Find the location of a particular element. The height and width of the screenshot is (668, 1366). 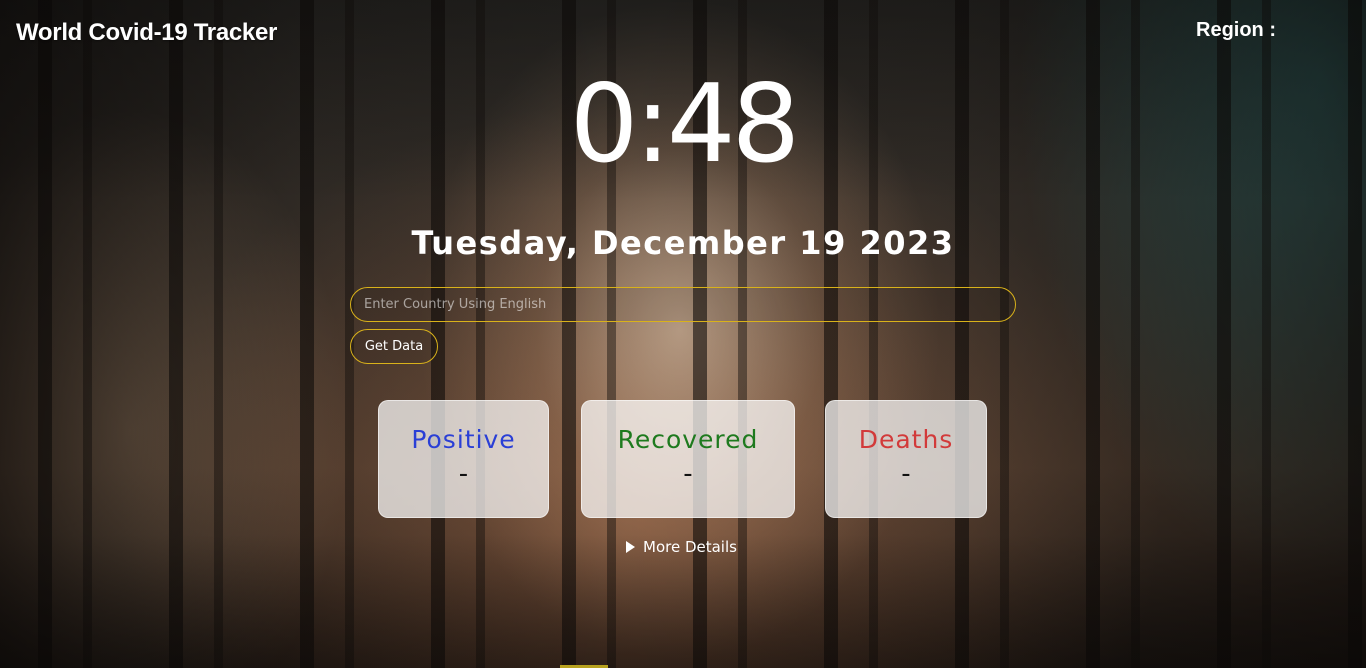

positive-label: Positive is located at coordinates (463, 439).